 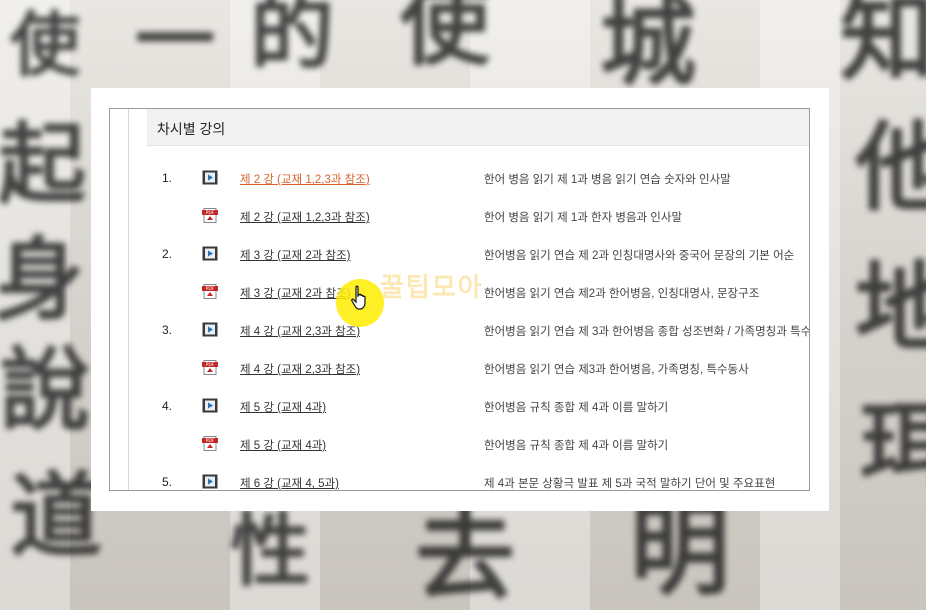 What do you see at coordinates (647, 332) in the screenshot?
I see `lesson-description: 한어병음 읽기 연습 제 3과 한어병음 종합 성조변화 / 가족명칭과 특수` at bounding box center [647, 332].